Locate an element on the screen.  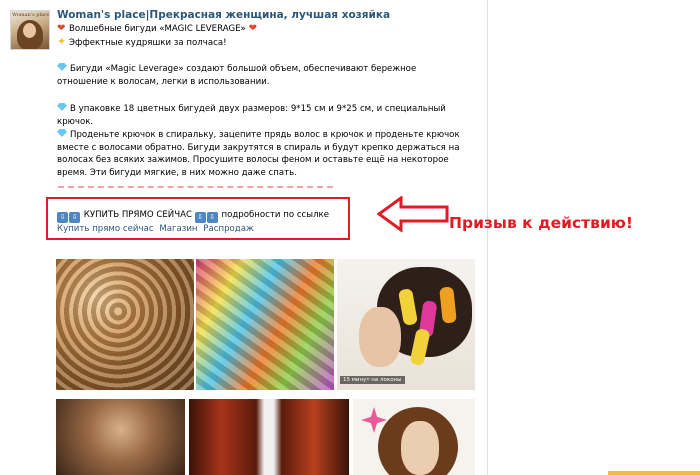
post-line-1-text: Волшебные бигуди «MAGIC LEVERAGE» is located at coordinates (157, 29).